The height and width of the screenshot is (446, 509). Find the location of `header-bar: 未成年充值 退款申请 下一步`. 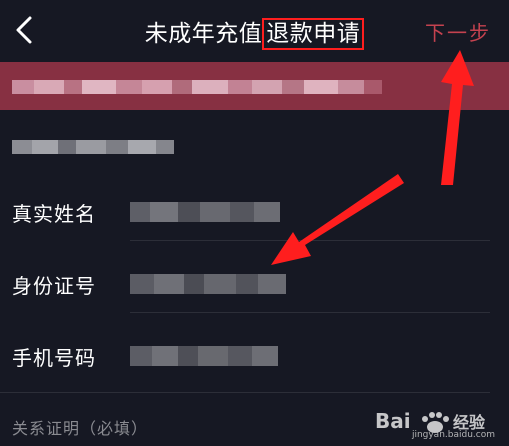

header-bar: 未成年充值 退款申请 下一步 is located at coordinates (254, 31).